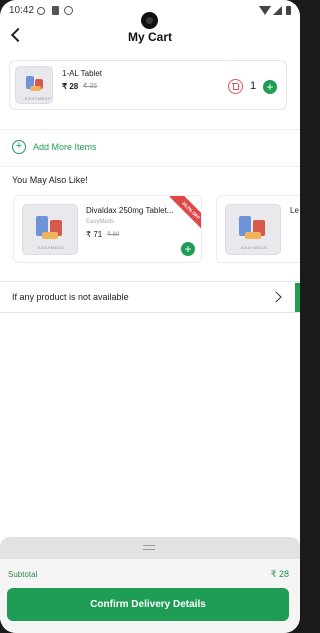 The image size is (320, 633). I want to click on add-more-items-button: + Add More Items, so click(72, 148).